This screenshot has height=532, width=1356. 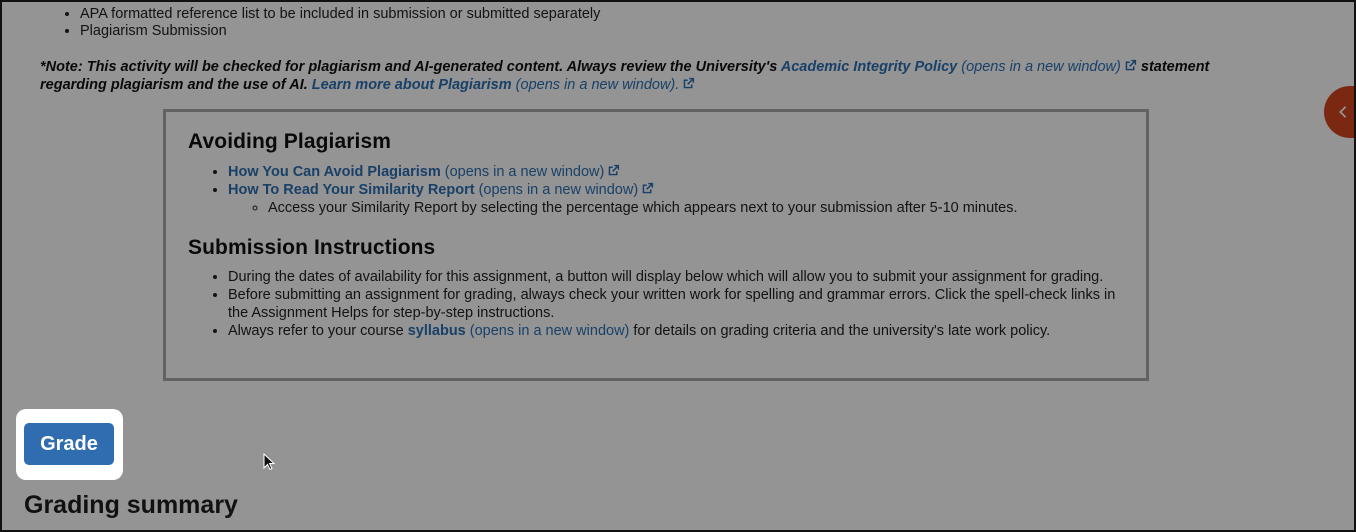 I want to click on syllabus-link: syllabus (opens in a new window), so click(x=519, y=331).